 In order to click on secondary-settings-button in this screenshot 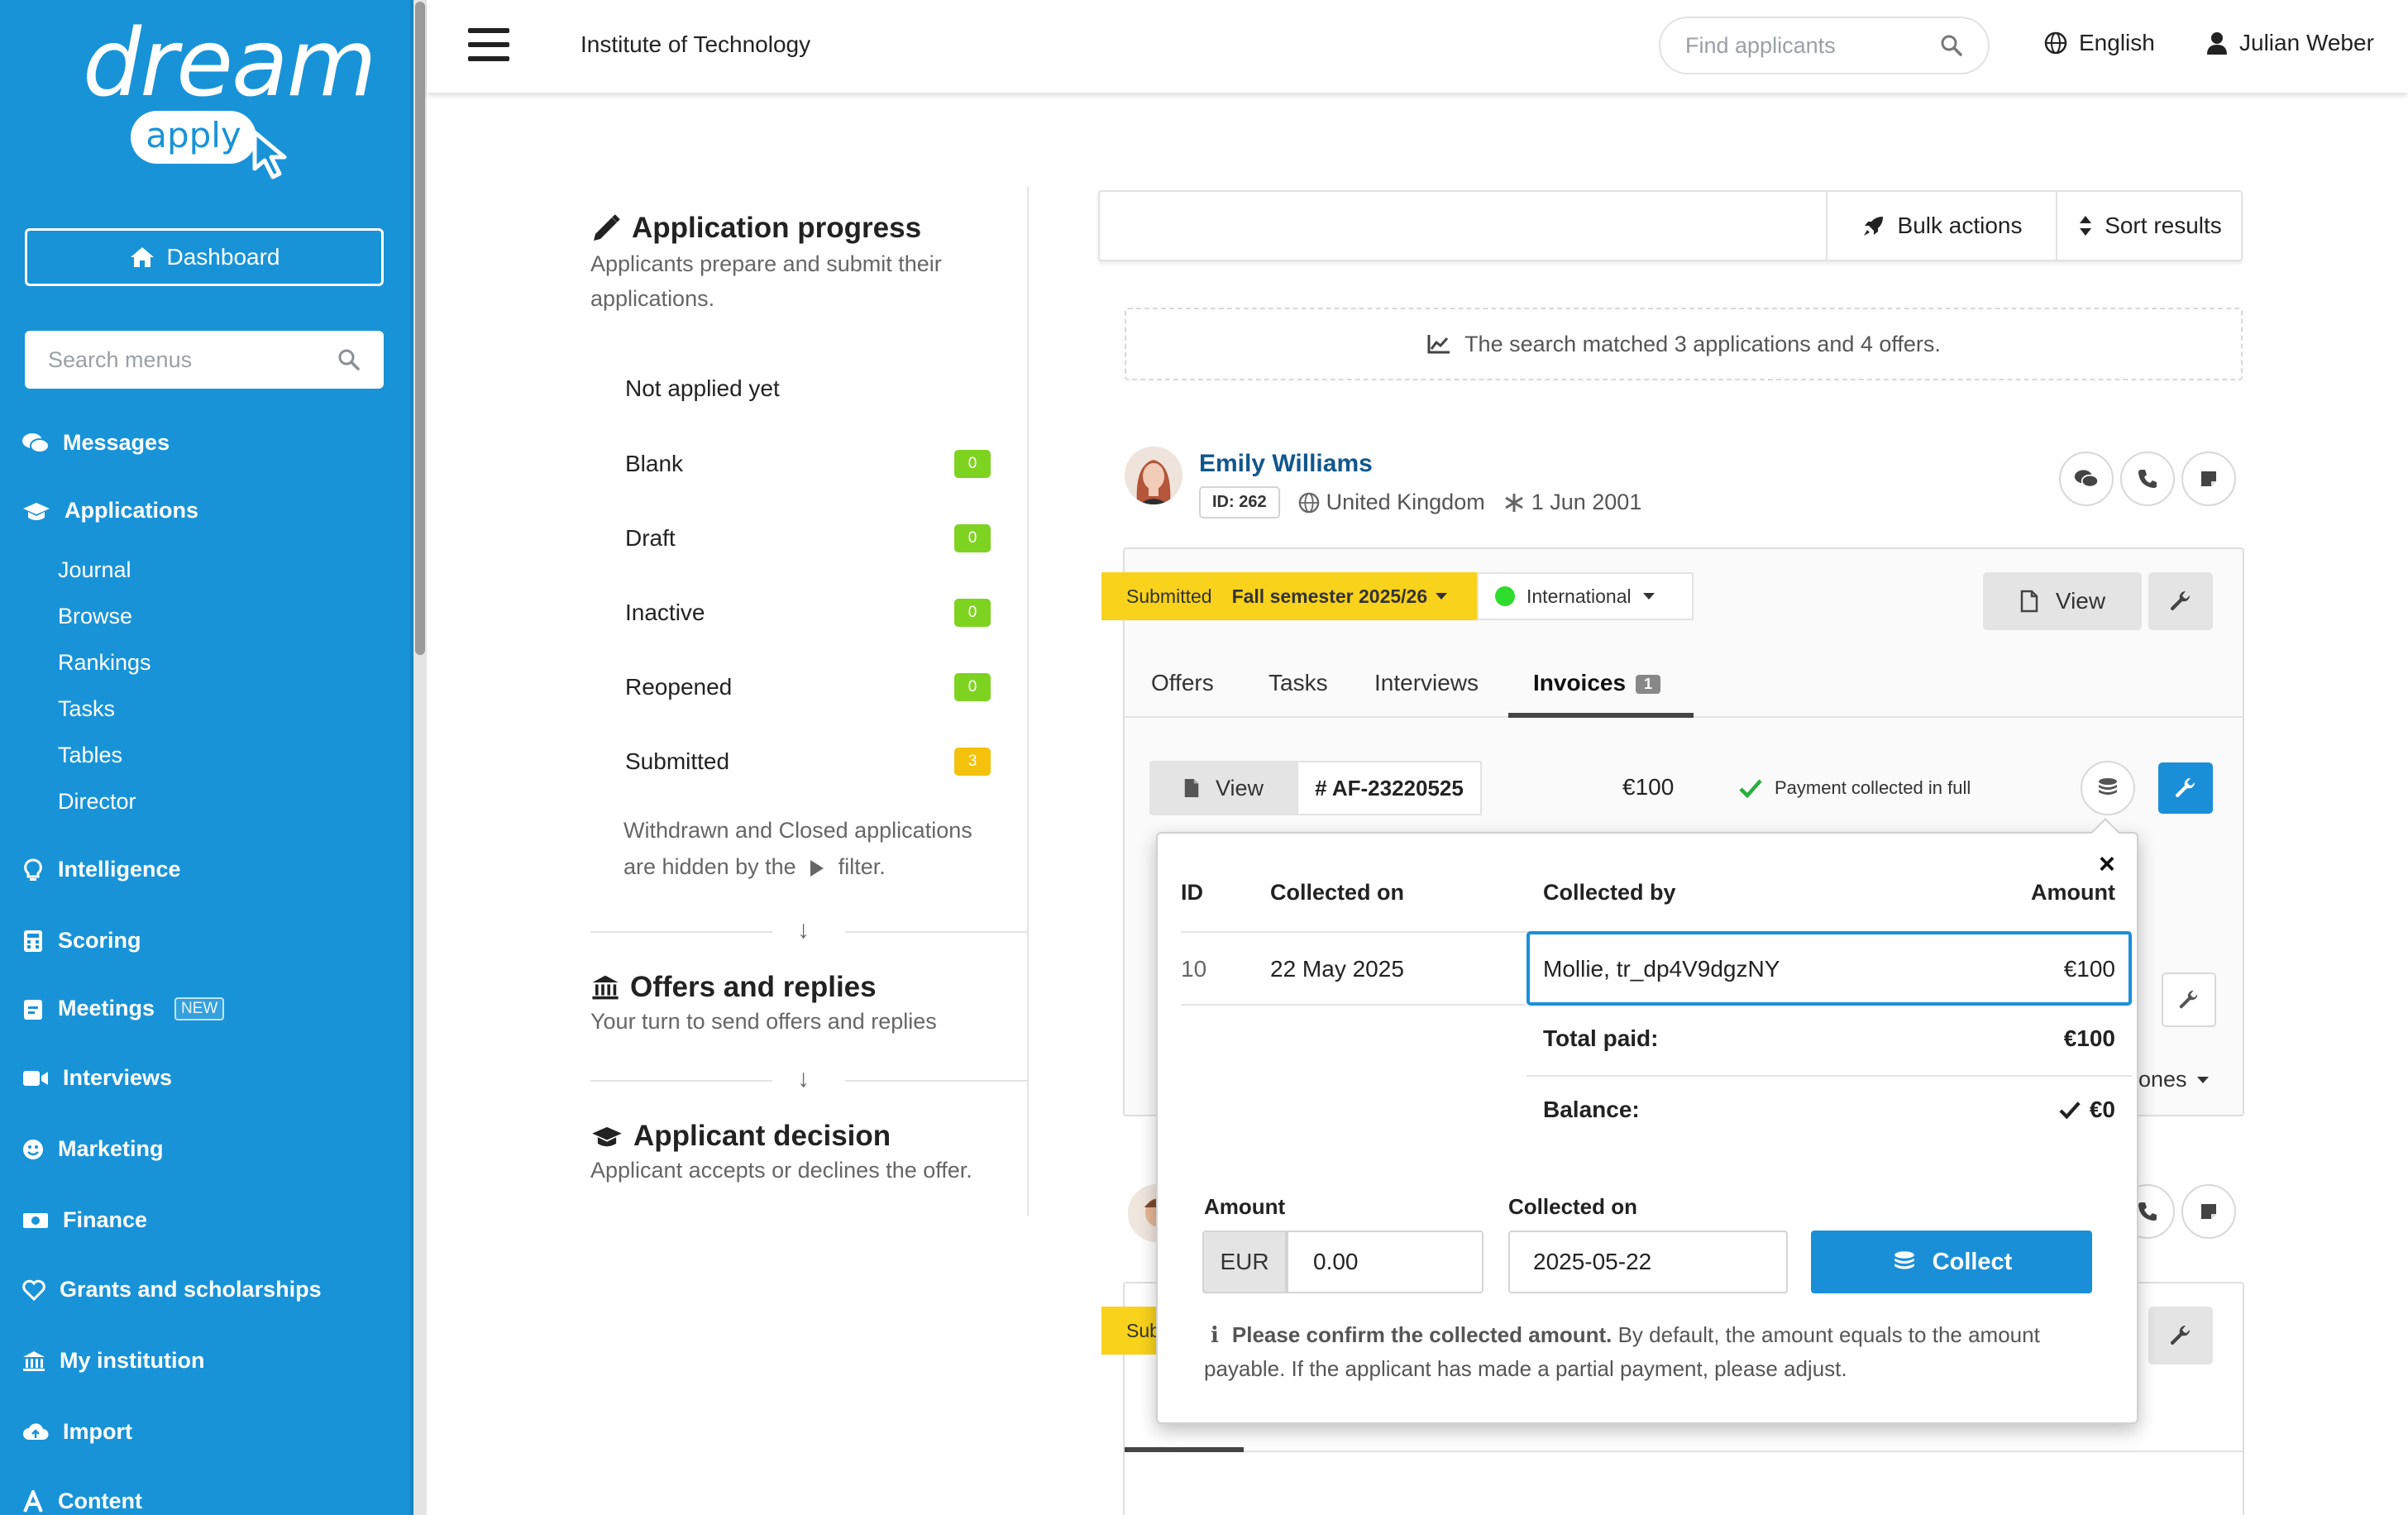, I will do `click(2189, 1000)`.